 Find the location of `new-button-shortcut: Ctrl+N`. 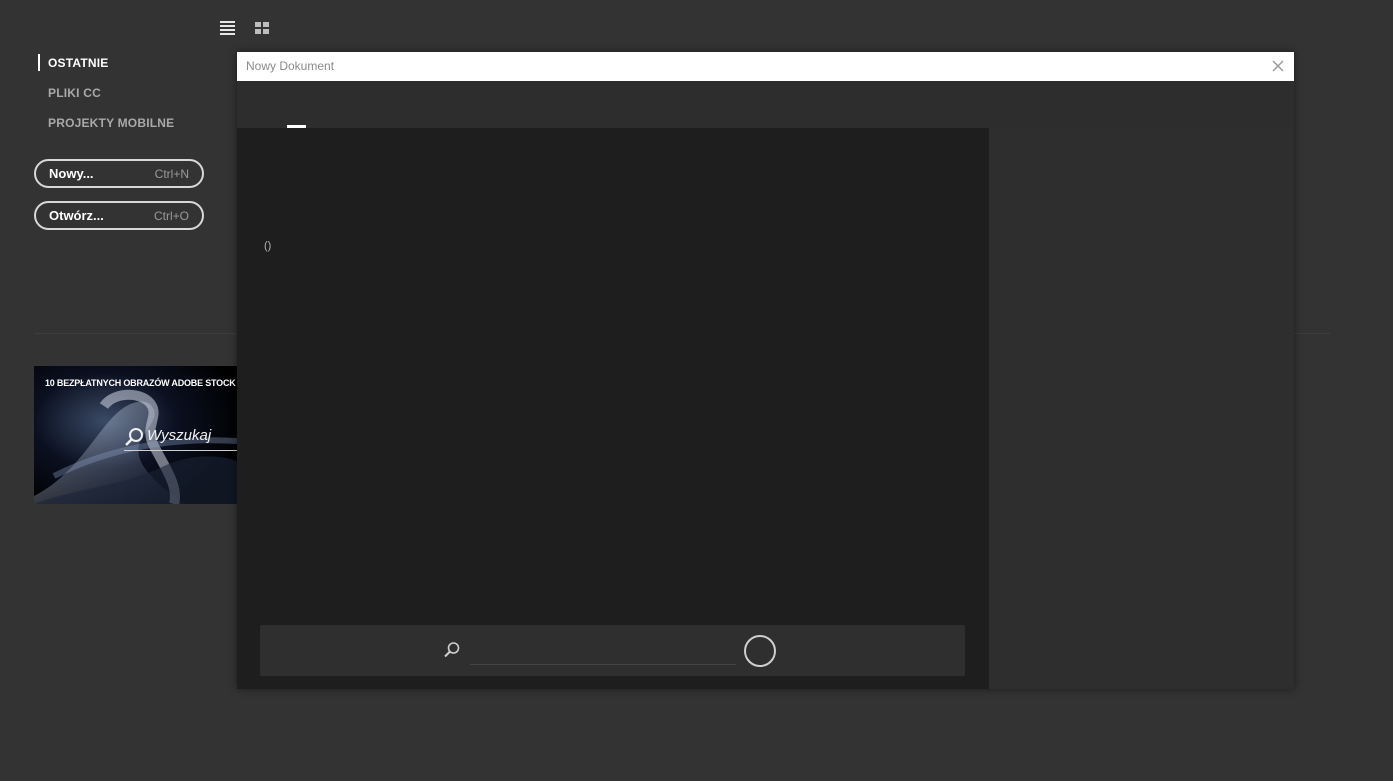

new-button-shortcut: Ctrl+N is located at coordinates (171, 173).